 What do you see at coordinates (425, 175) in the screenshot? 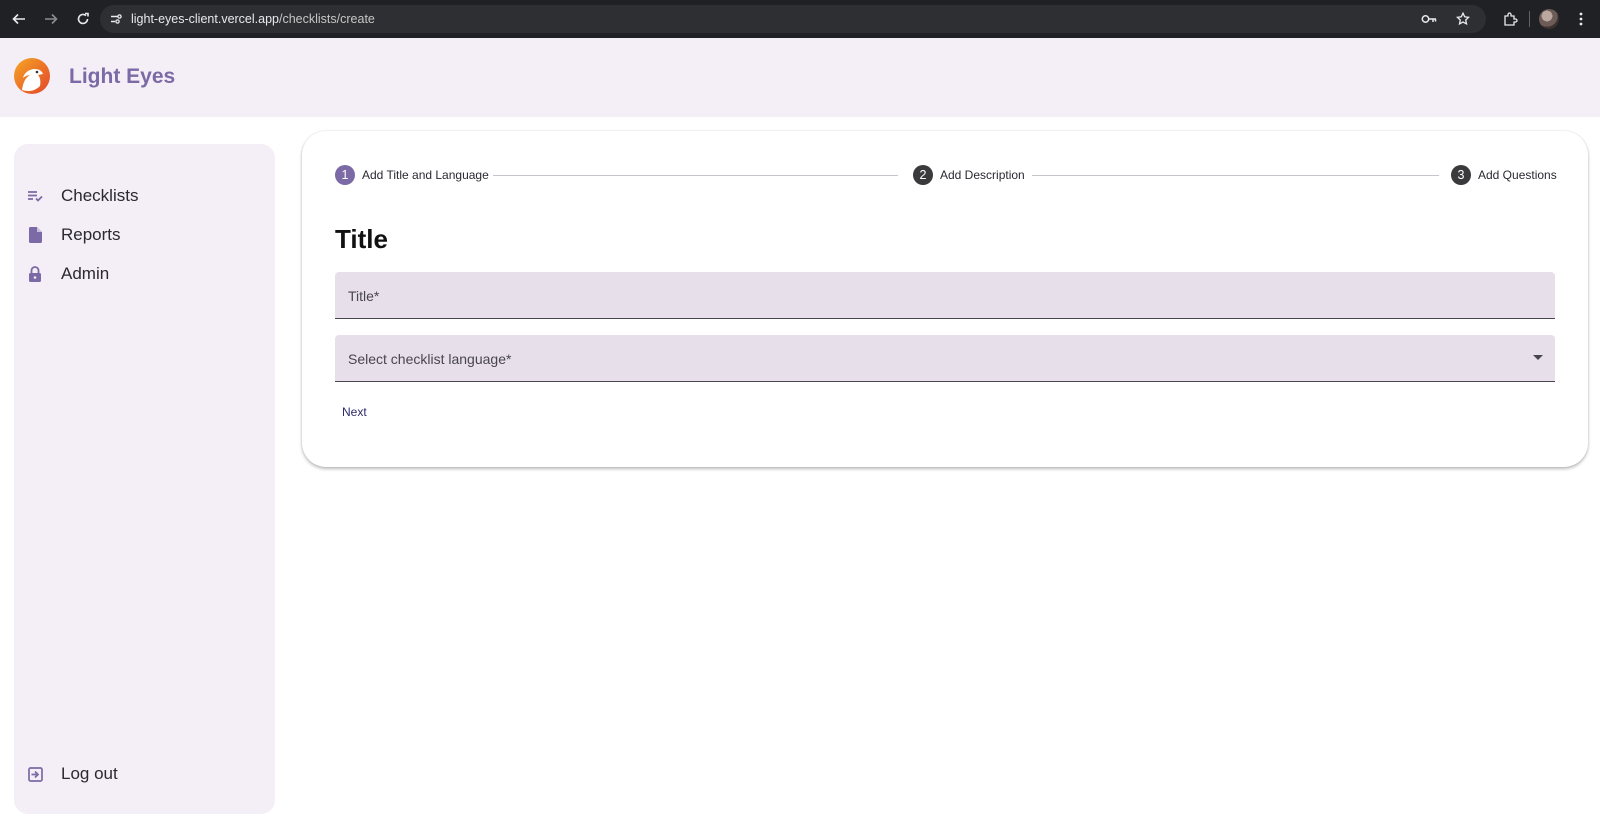
I see `step-label: Add Title and Language` at bounding box center [425, 175].